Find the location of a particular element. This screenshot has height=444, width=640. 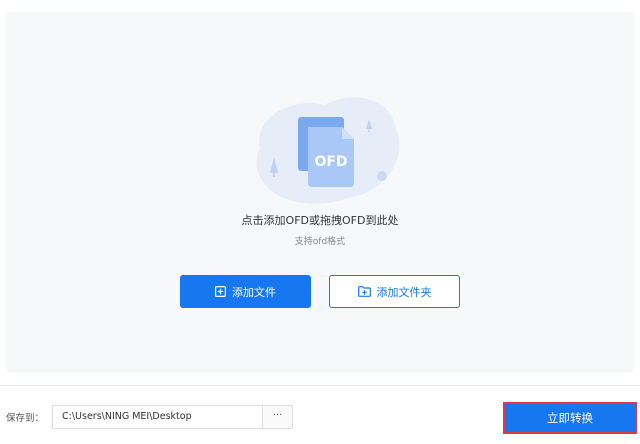

ofd-illustration-label: OFD is located at coordinates (330, 162).